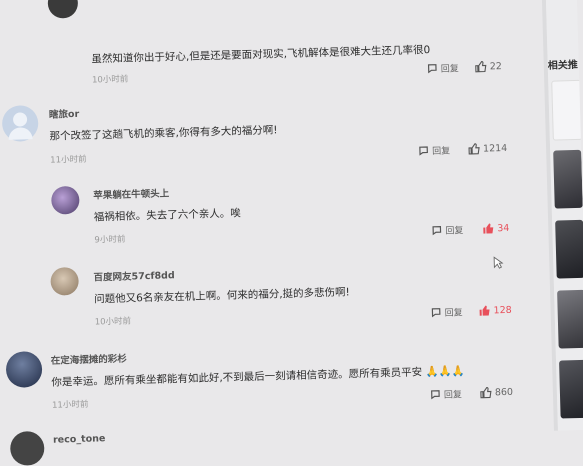 The height and width of the screenshot is (466, 583). I want to click on sidebar-title: 相关推, so click(562, 65).